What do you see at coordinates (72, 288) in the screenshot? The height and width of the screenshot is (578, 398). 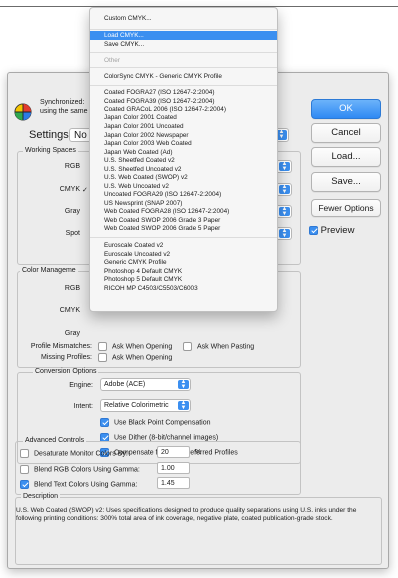 I see `cm-rgb-label: RGB` at bounding box center [72, 288].